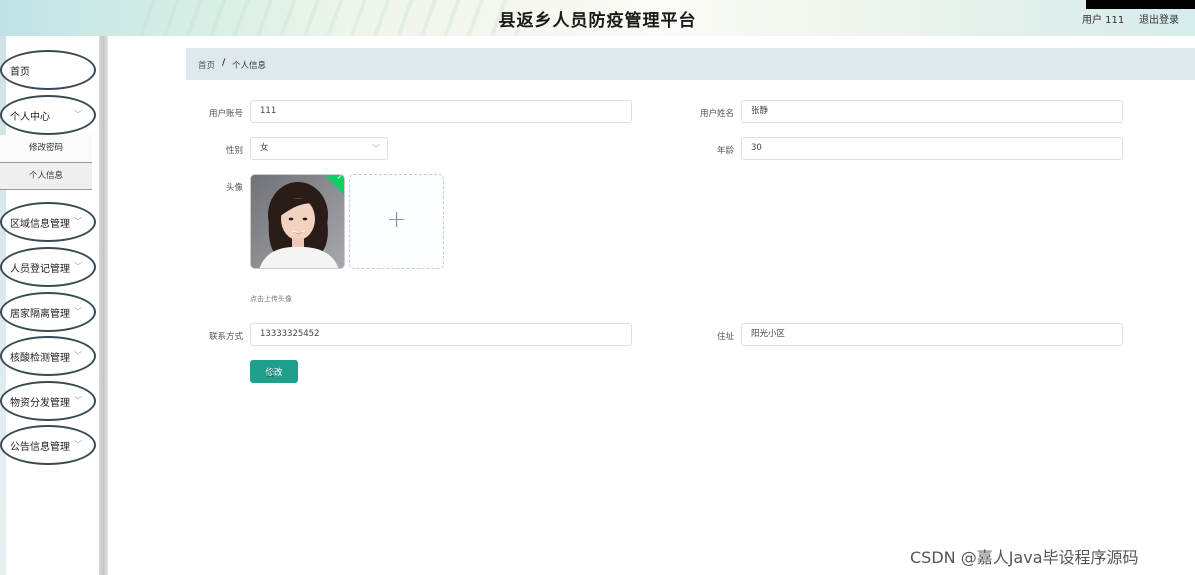 This screenshot has width=1195, height=575. Describe the element at coordinates (40, 224) in the screenshot. I see `sidebar-item-label: 区域信息管理` at that location.